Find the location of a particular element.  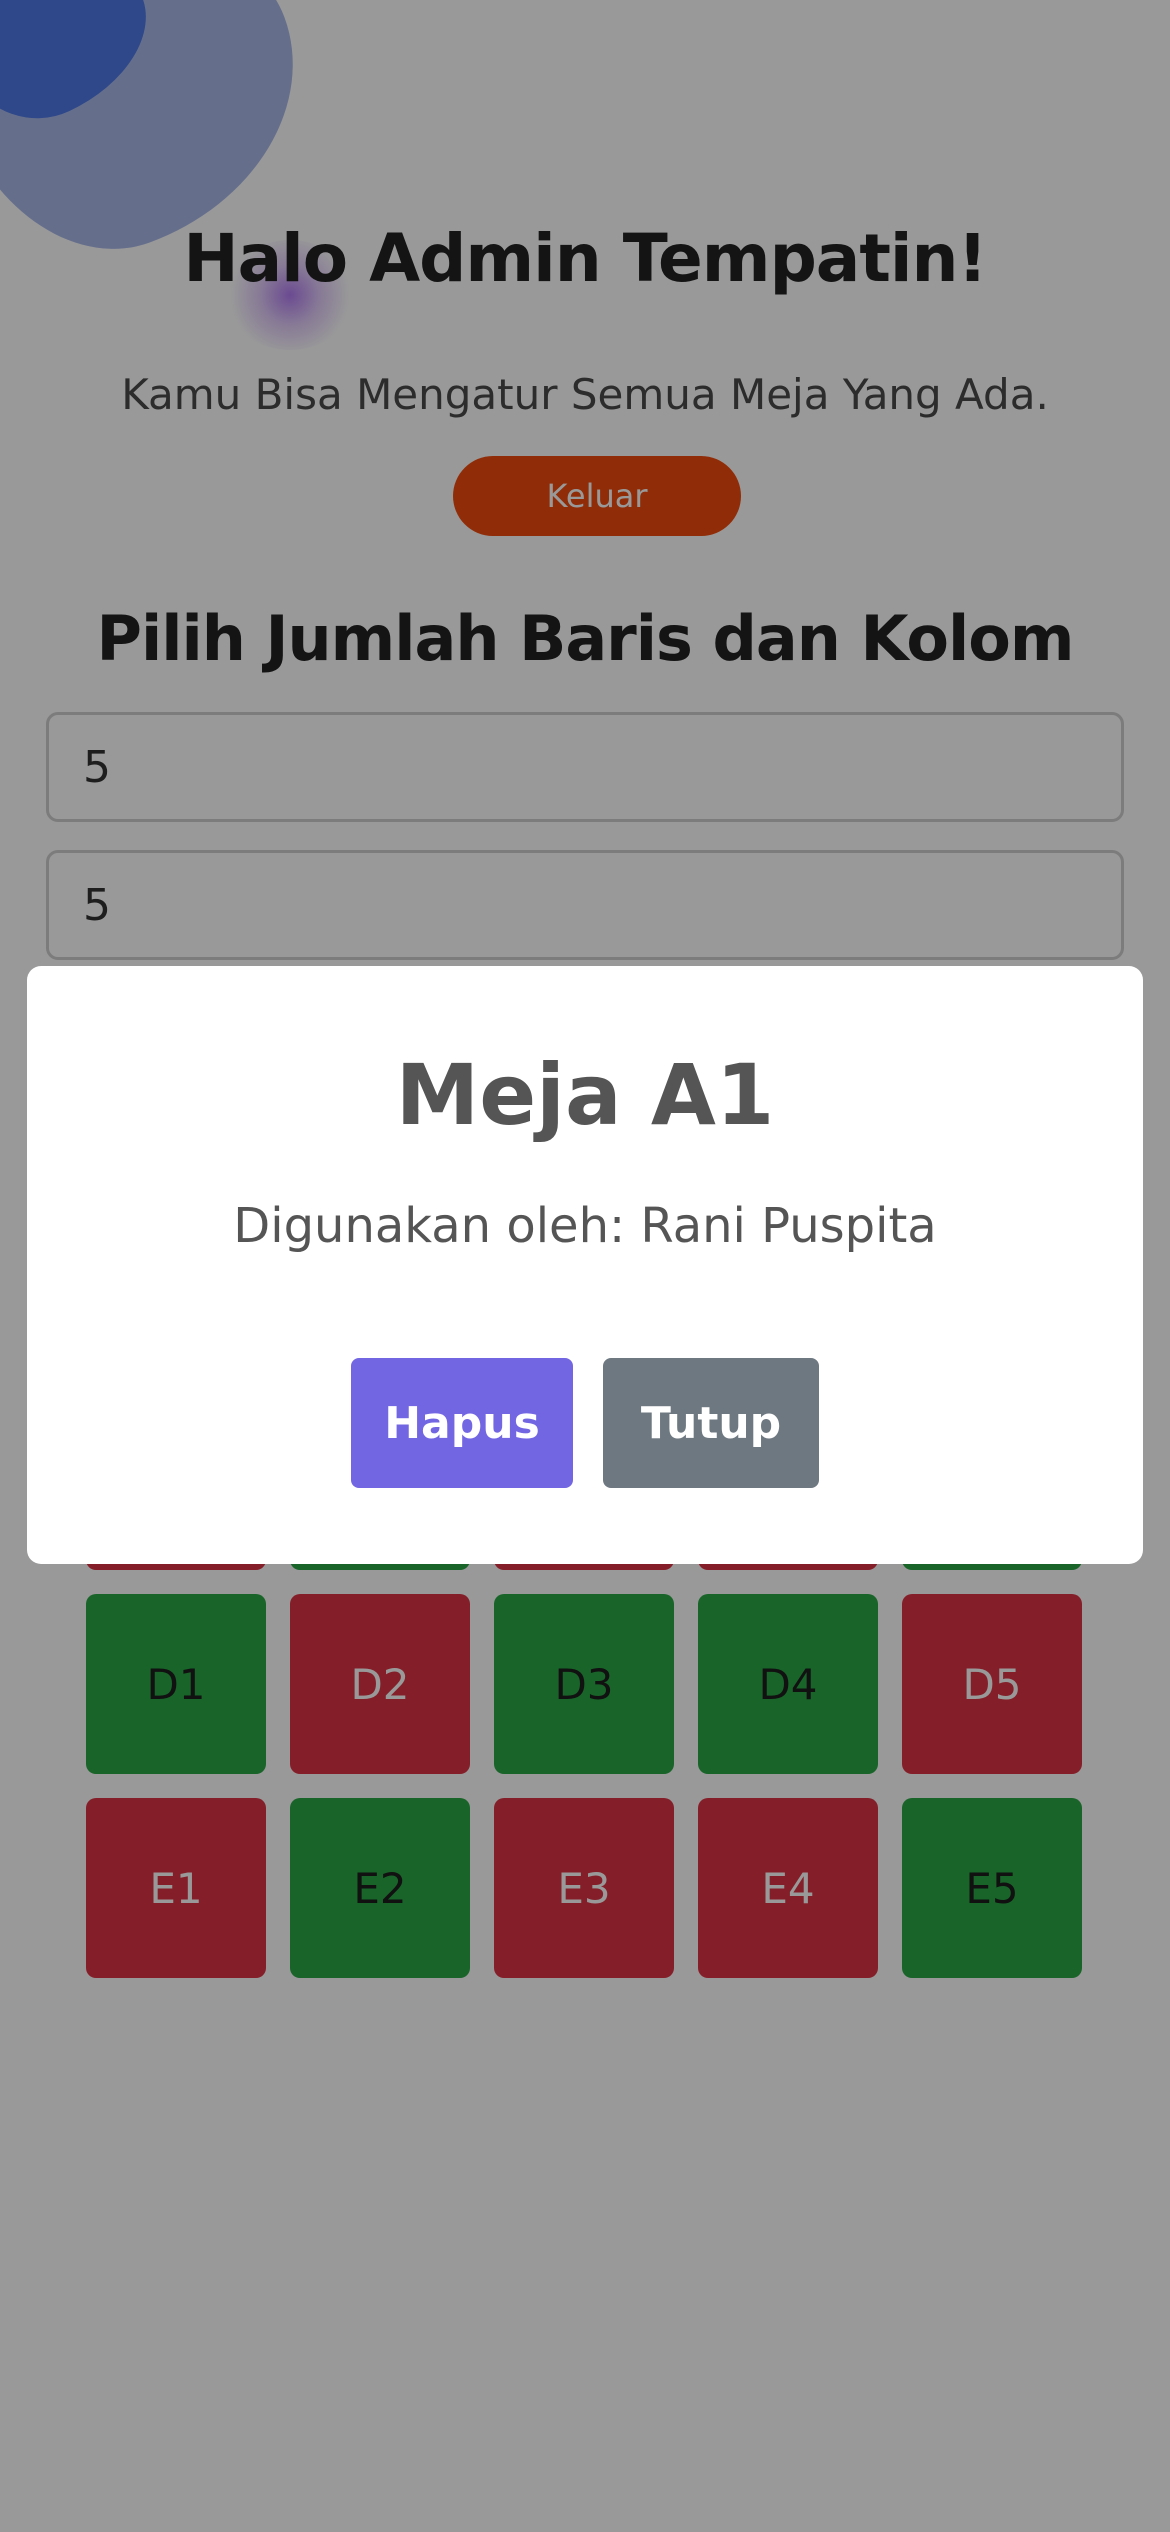

modal-occupant-text: Digunakan oleh: Rani Puspita is located at coordinates (585, 1226).